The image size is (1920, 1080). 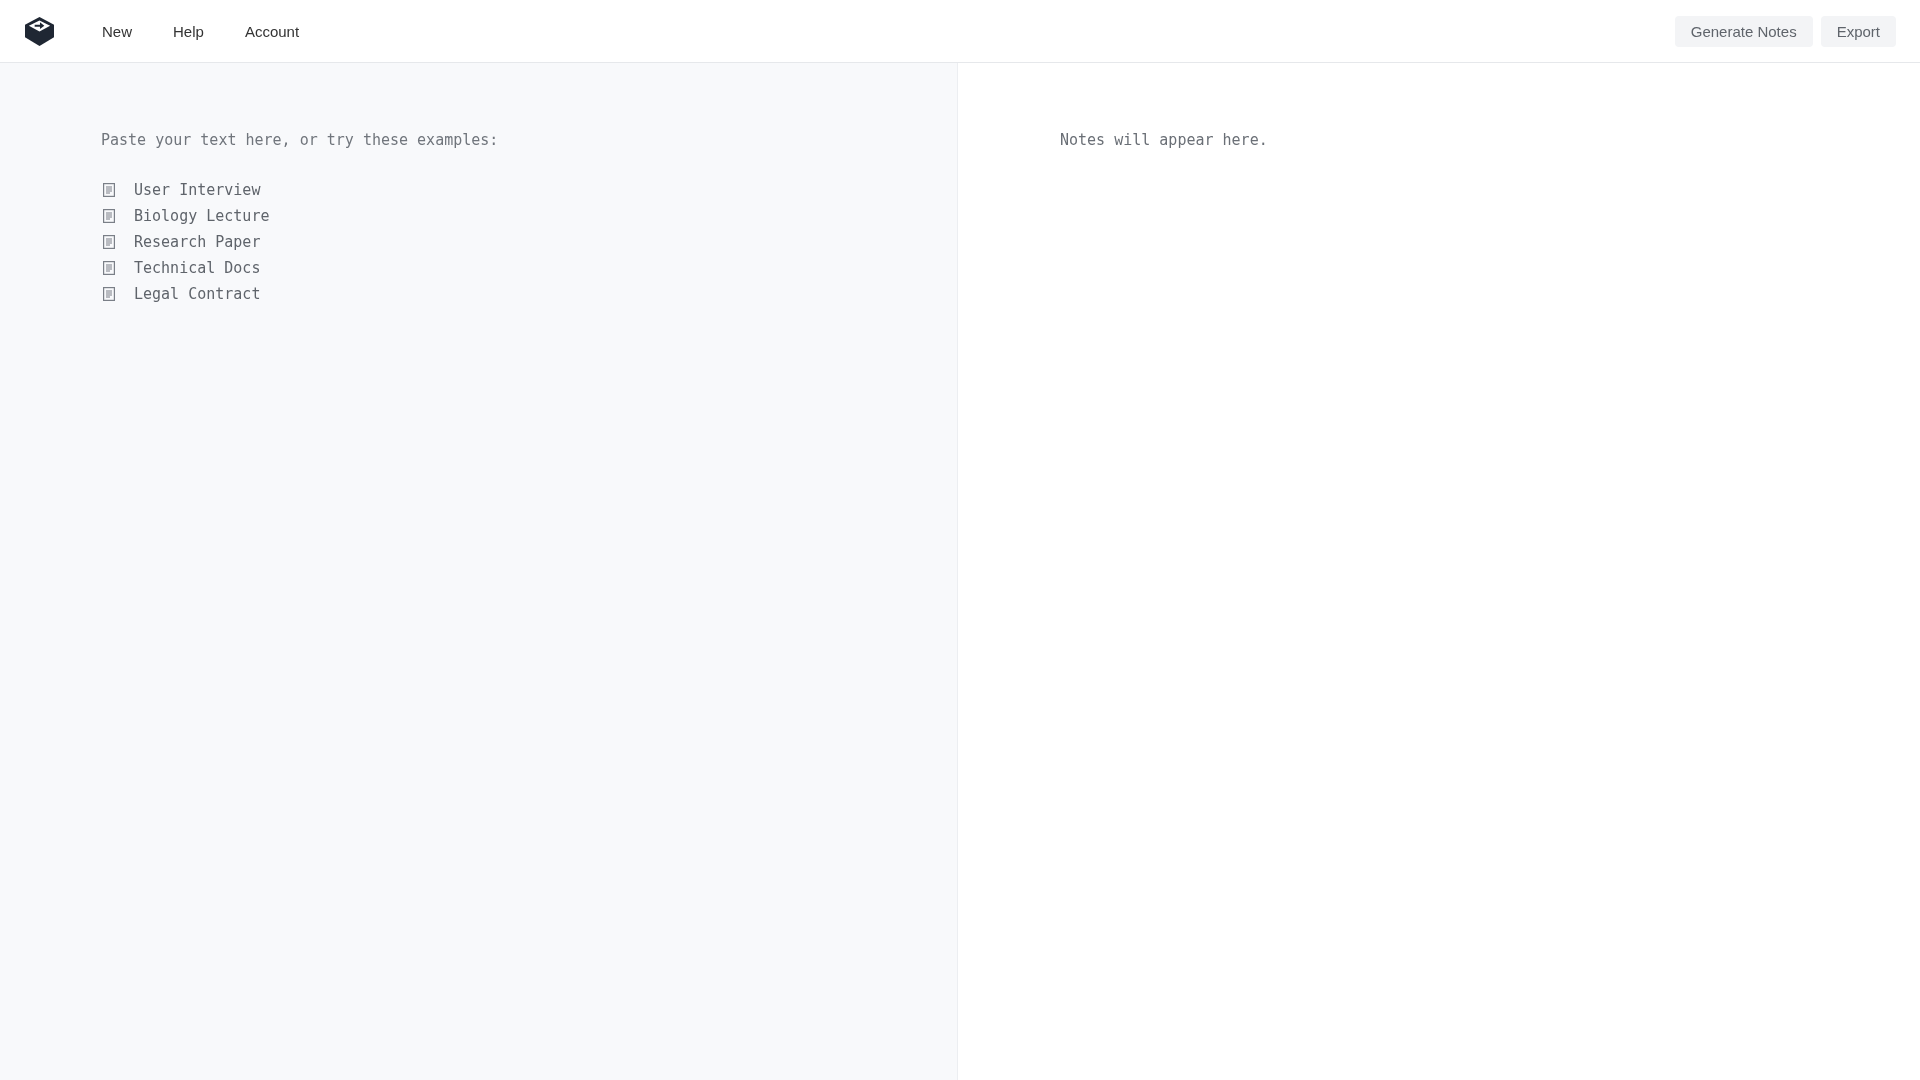 What do you see at coordinates (451, 140) in the screenshot?
I see `text-input-field: Paste your text here, or try these examples:` at bounding box center [451, 140].